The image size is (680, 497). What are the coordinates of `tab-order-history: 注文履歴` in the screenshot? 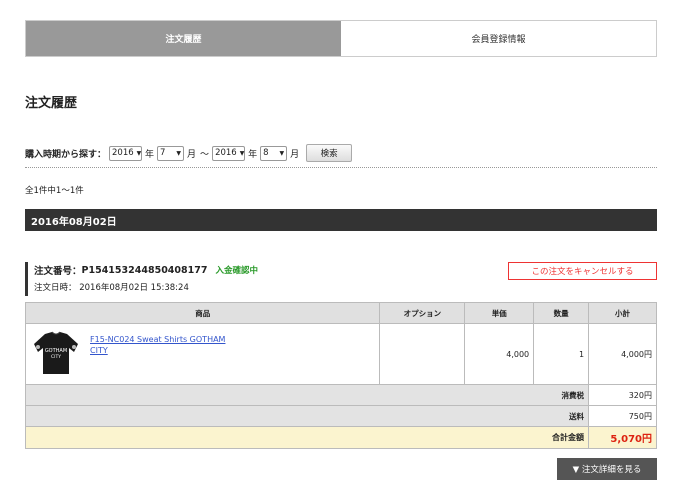 It's located at (183, 38).